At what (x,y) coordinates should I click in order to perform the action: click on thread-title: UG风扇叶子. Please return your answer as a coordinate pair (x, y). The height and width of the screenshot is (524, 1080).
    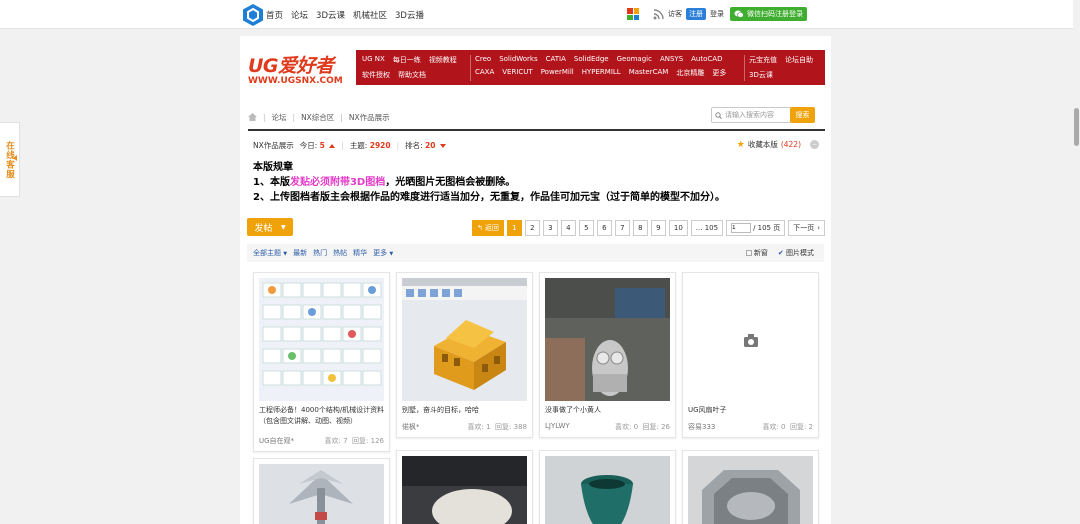
    Looking at the image, I should click on (751, 410).